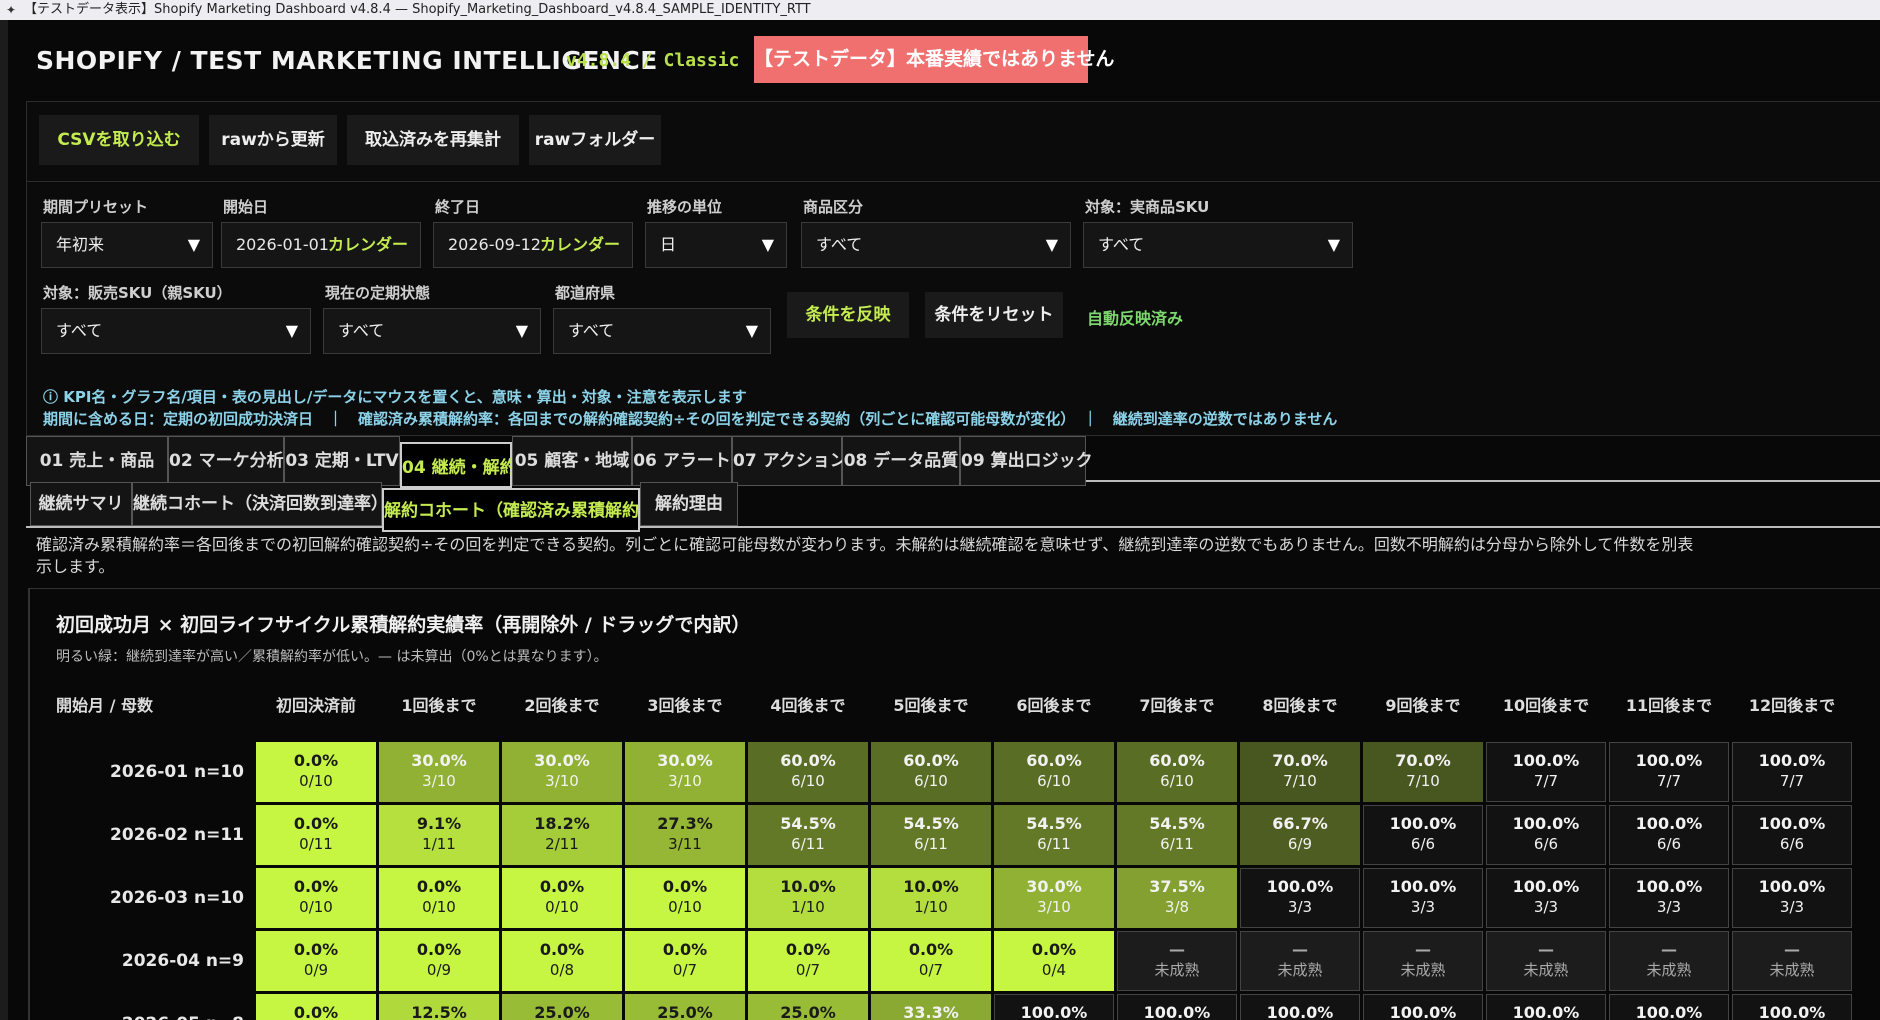  I want to click on raw-folder-button: rawフォルダー, so click(595, 140).